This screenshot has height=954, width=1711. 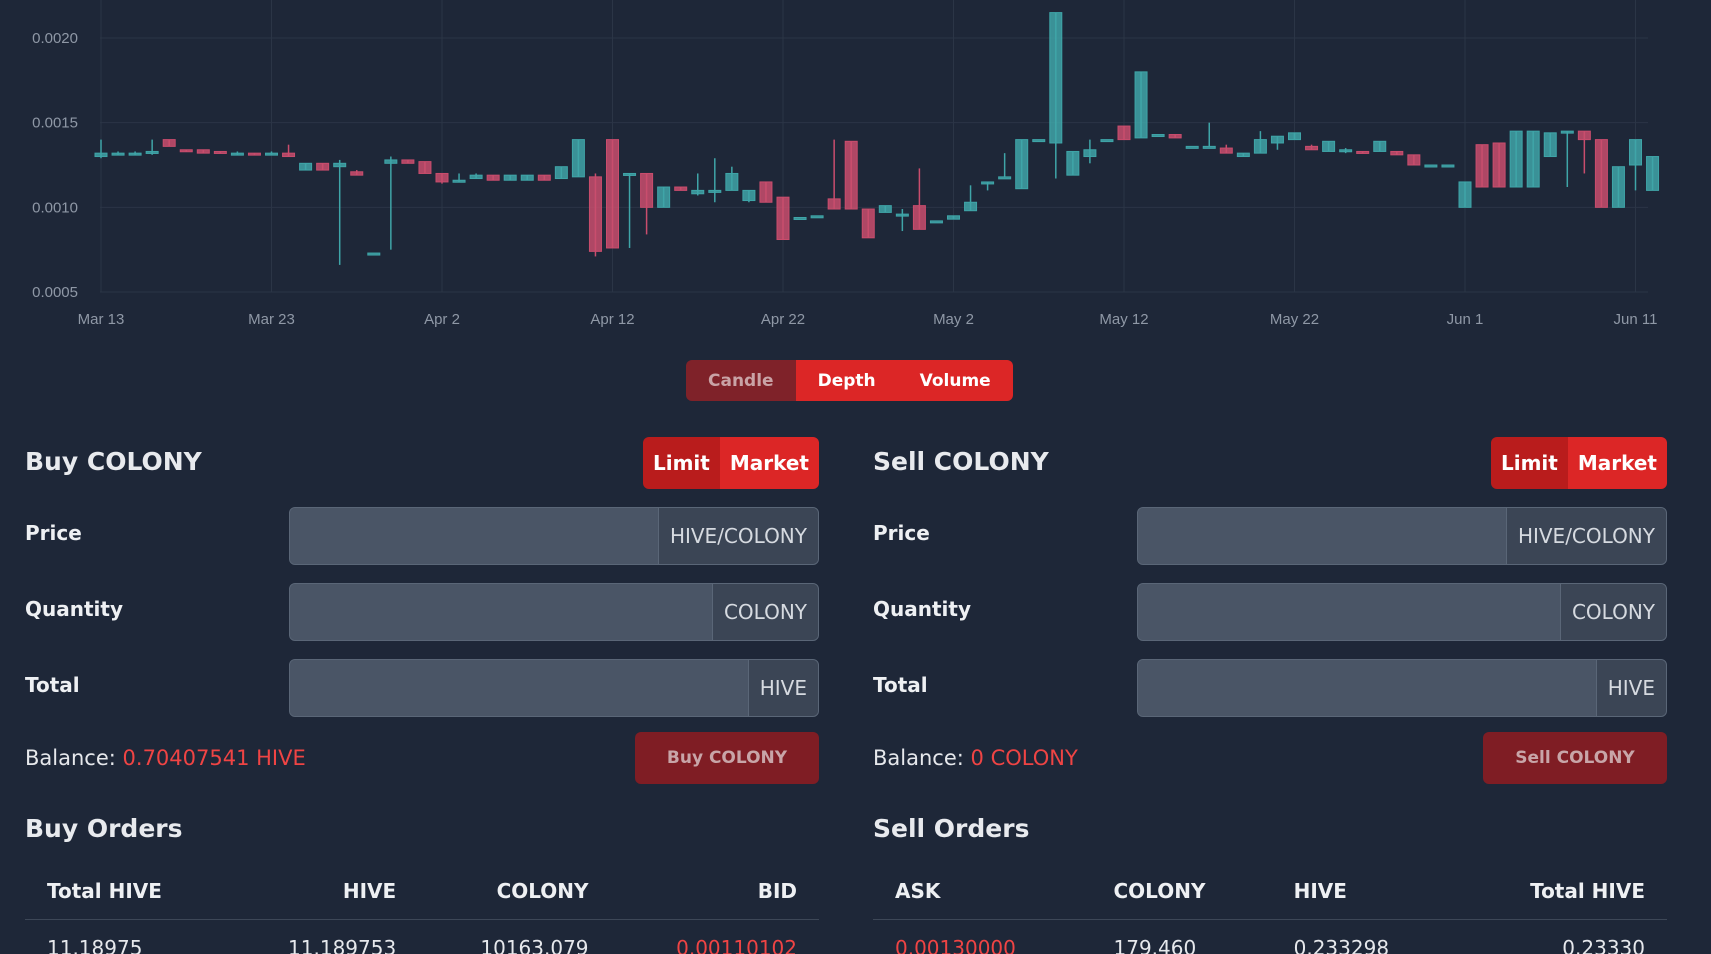 What do you see at coordinates (1155, 945) in the screenshot?
I see `sell-order-colony: 179.460` at bounding box center [1155, 945].